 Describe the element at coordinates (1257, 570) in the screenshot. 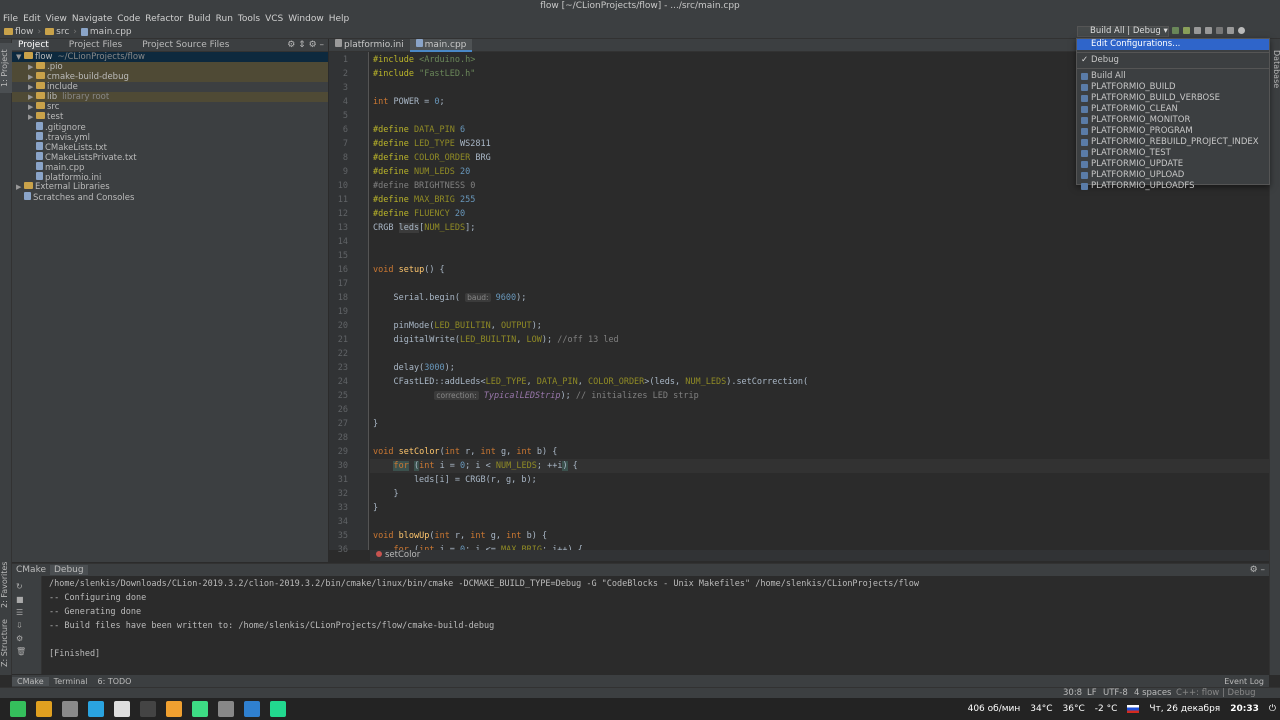

I see `tool-settings-icon: ⚙ –` at that location.